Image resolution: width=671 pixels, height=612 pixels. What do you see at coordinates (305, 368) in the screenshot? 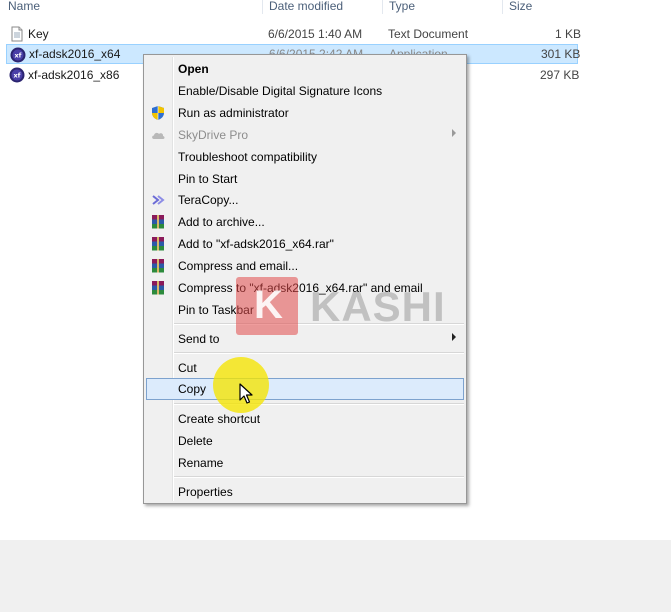
I see `menu-item-cut: Cut` at bounding box center [305, 368].